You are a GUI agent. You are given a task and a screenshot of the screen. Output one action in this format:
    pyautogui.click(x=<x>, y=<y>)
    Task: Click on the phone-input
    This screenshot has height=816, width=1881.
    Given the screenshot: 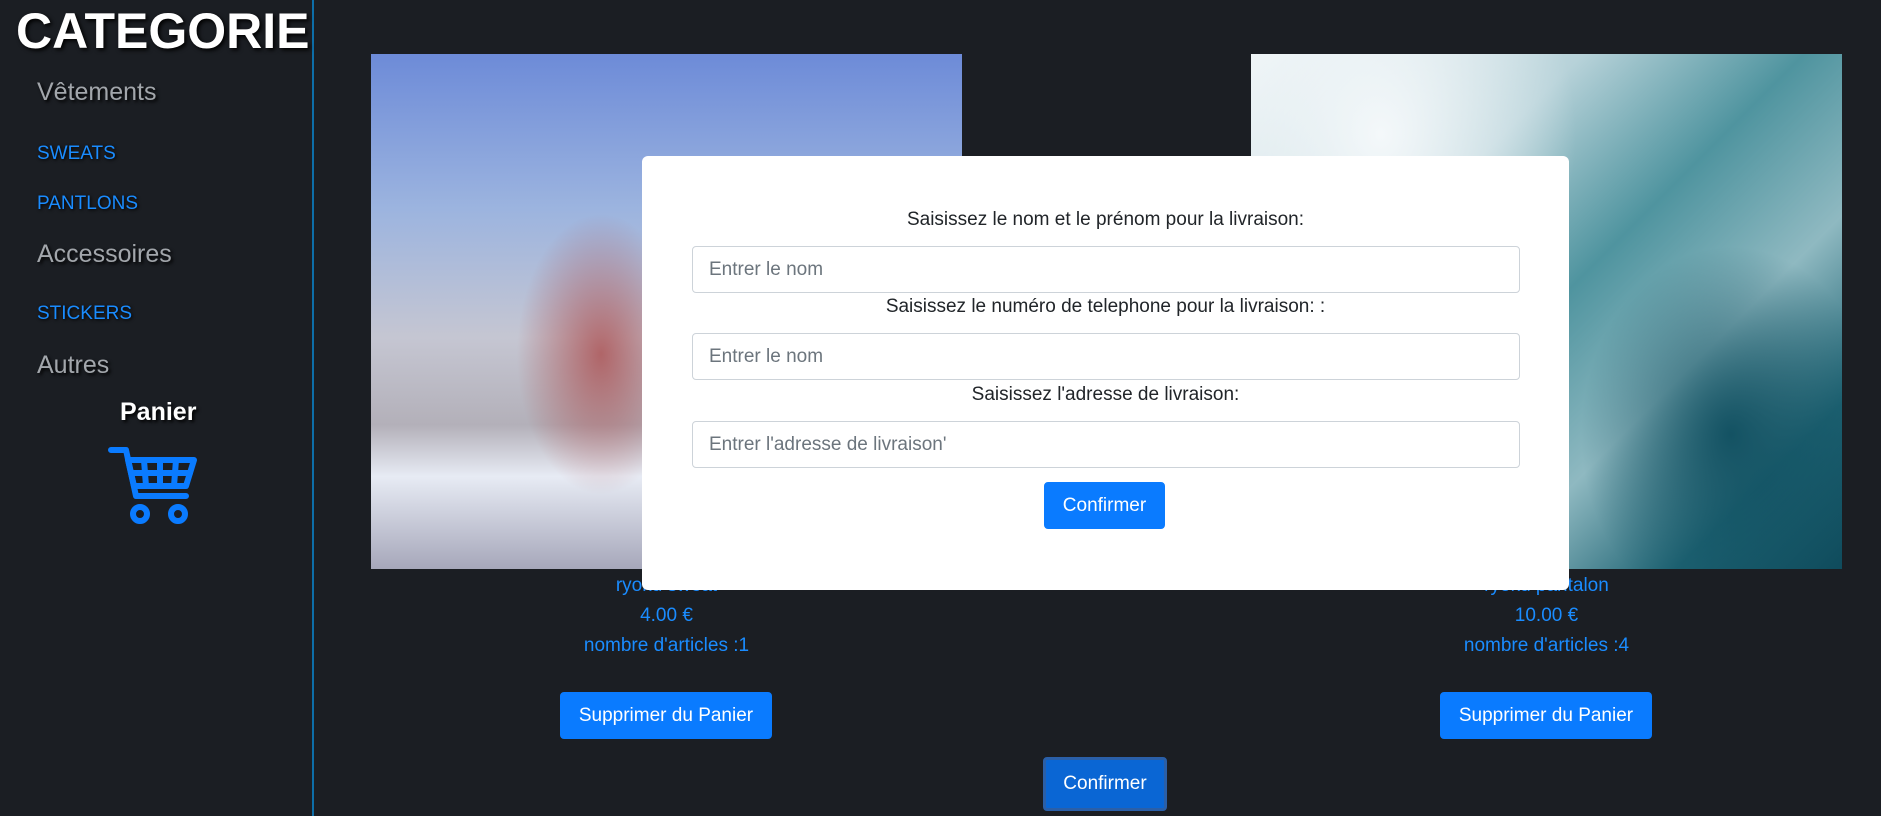 What is the action you would take?
    pyautogui.click(x=1106, y=356)
    